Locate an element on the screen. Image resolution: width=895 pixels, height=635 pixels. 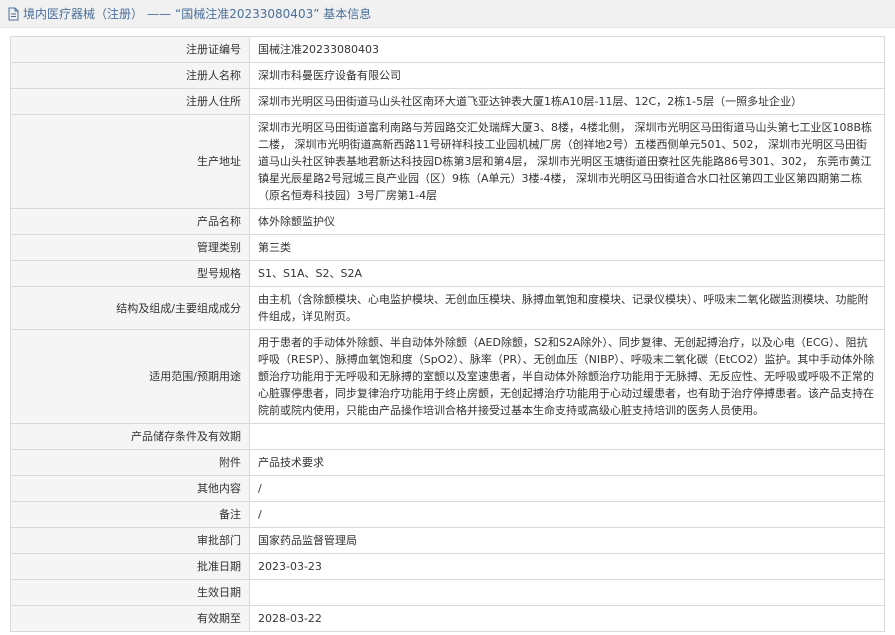
table-row: 管理类别 第三类 is located at coordinates (447, 247).